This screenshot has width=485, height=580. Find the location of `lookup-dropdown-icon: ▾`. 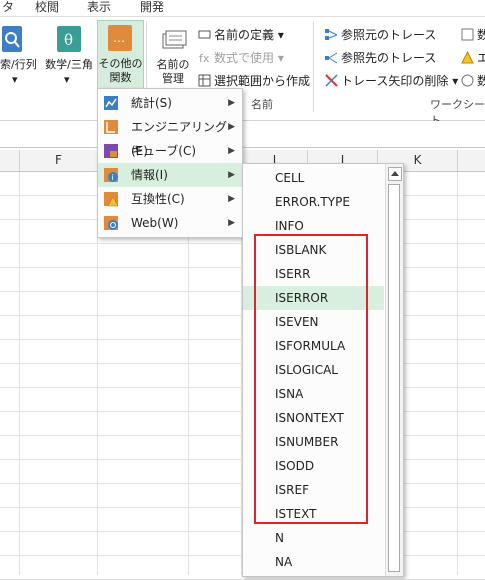

lookup-dropdown-icon: ▾ is located at coordinates (15, 80).